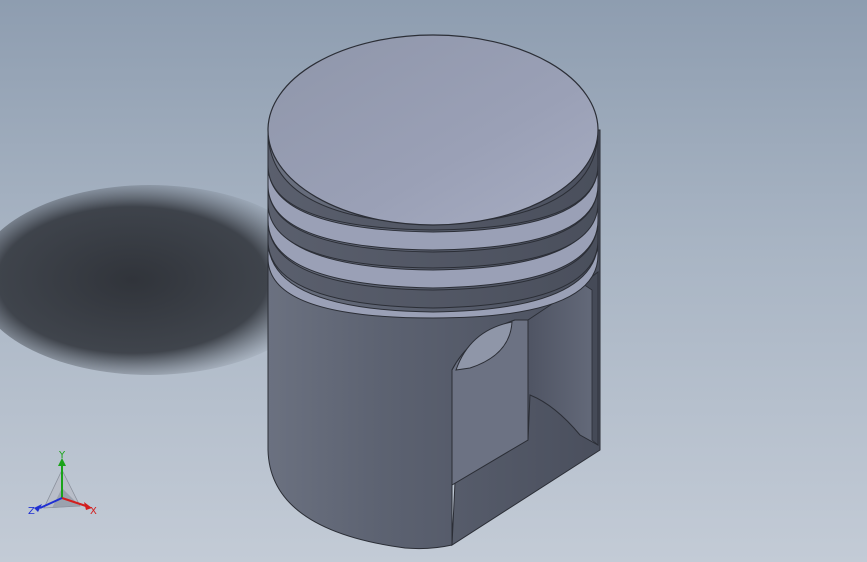 The width and height of the screenshot is (867, 562). Describe the element at coordinates (93, 511) in the screenshot. I see `x-axis-label: X` at that location.